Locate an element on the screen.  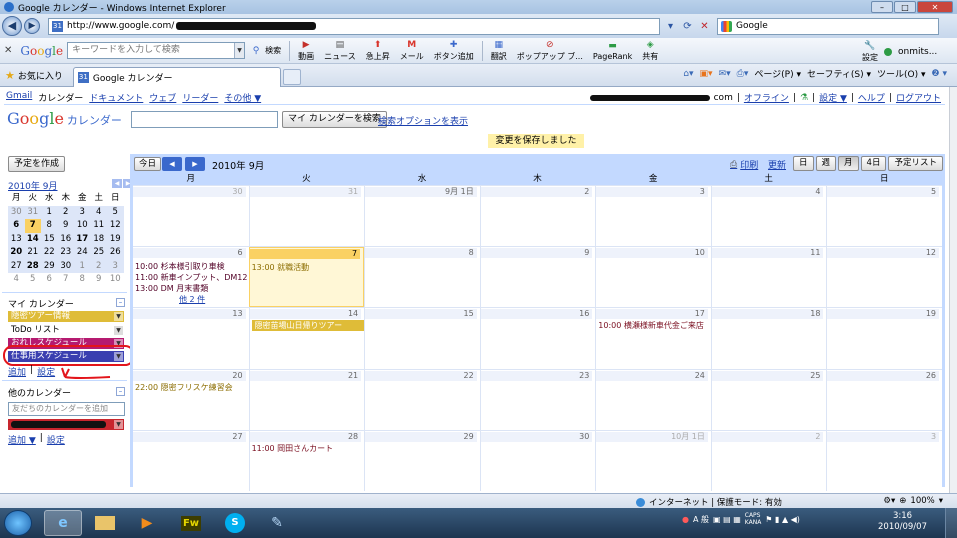
prev-month-icon: ◀ is located at coordinates (172, 164).